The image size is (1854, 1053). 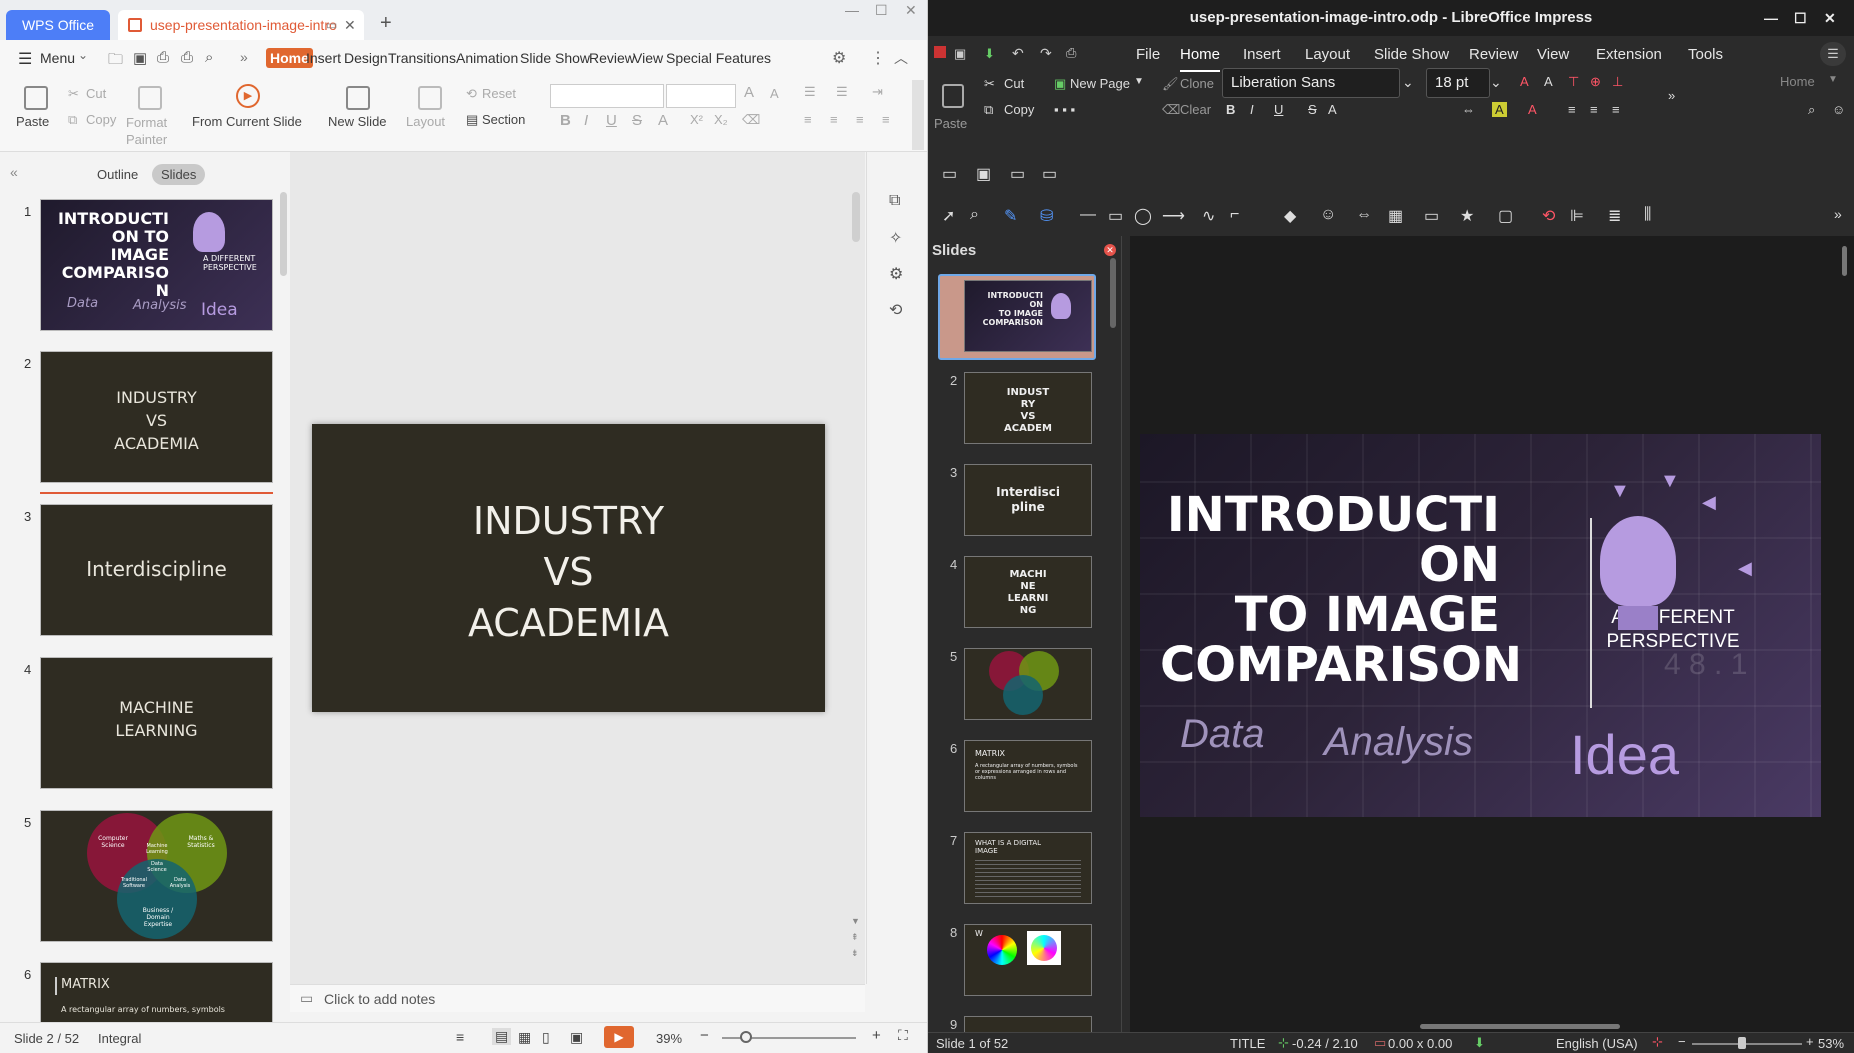 What do you see at coordinates (1028, 868) in the screenshot?
I see `lo-slide-thumbnail-7: WHAT IS A DIGITAL IMAGE` at bounding box center [1028, 868].